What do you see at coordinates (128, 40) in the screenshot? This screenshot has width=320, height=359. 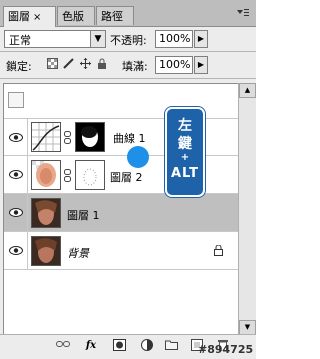 I see `opacity-label: 不透明:` at bounding box center [128, 40].